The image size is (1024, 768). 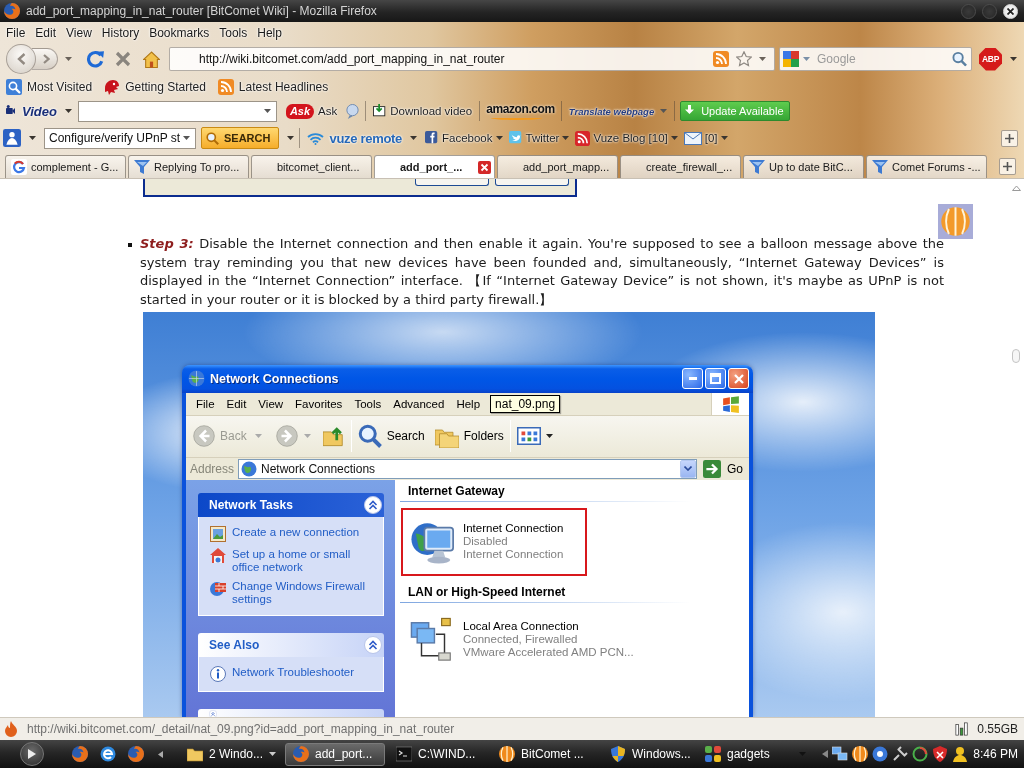 What do you see at coordinates (1010, 11) in the screenshot?
I see `close-button` at bounding box center [1010, 11].